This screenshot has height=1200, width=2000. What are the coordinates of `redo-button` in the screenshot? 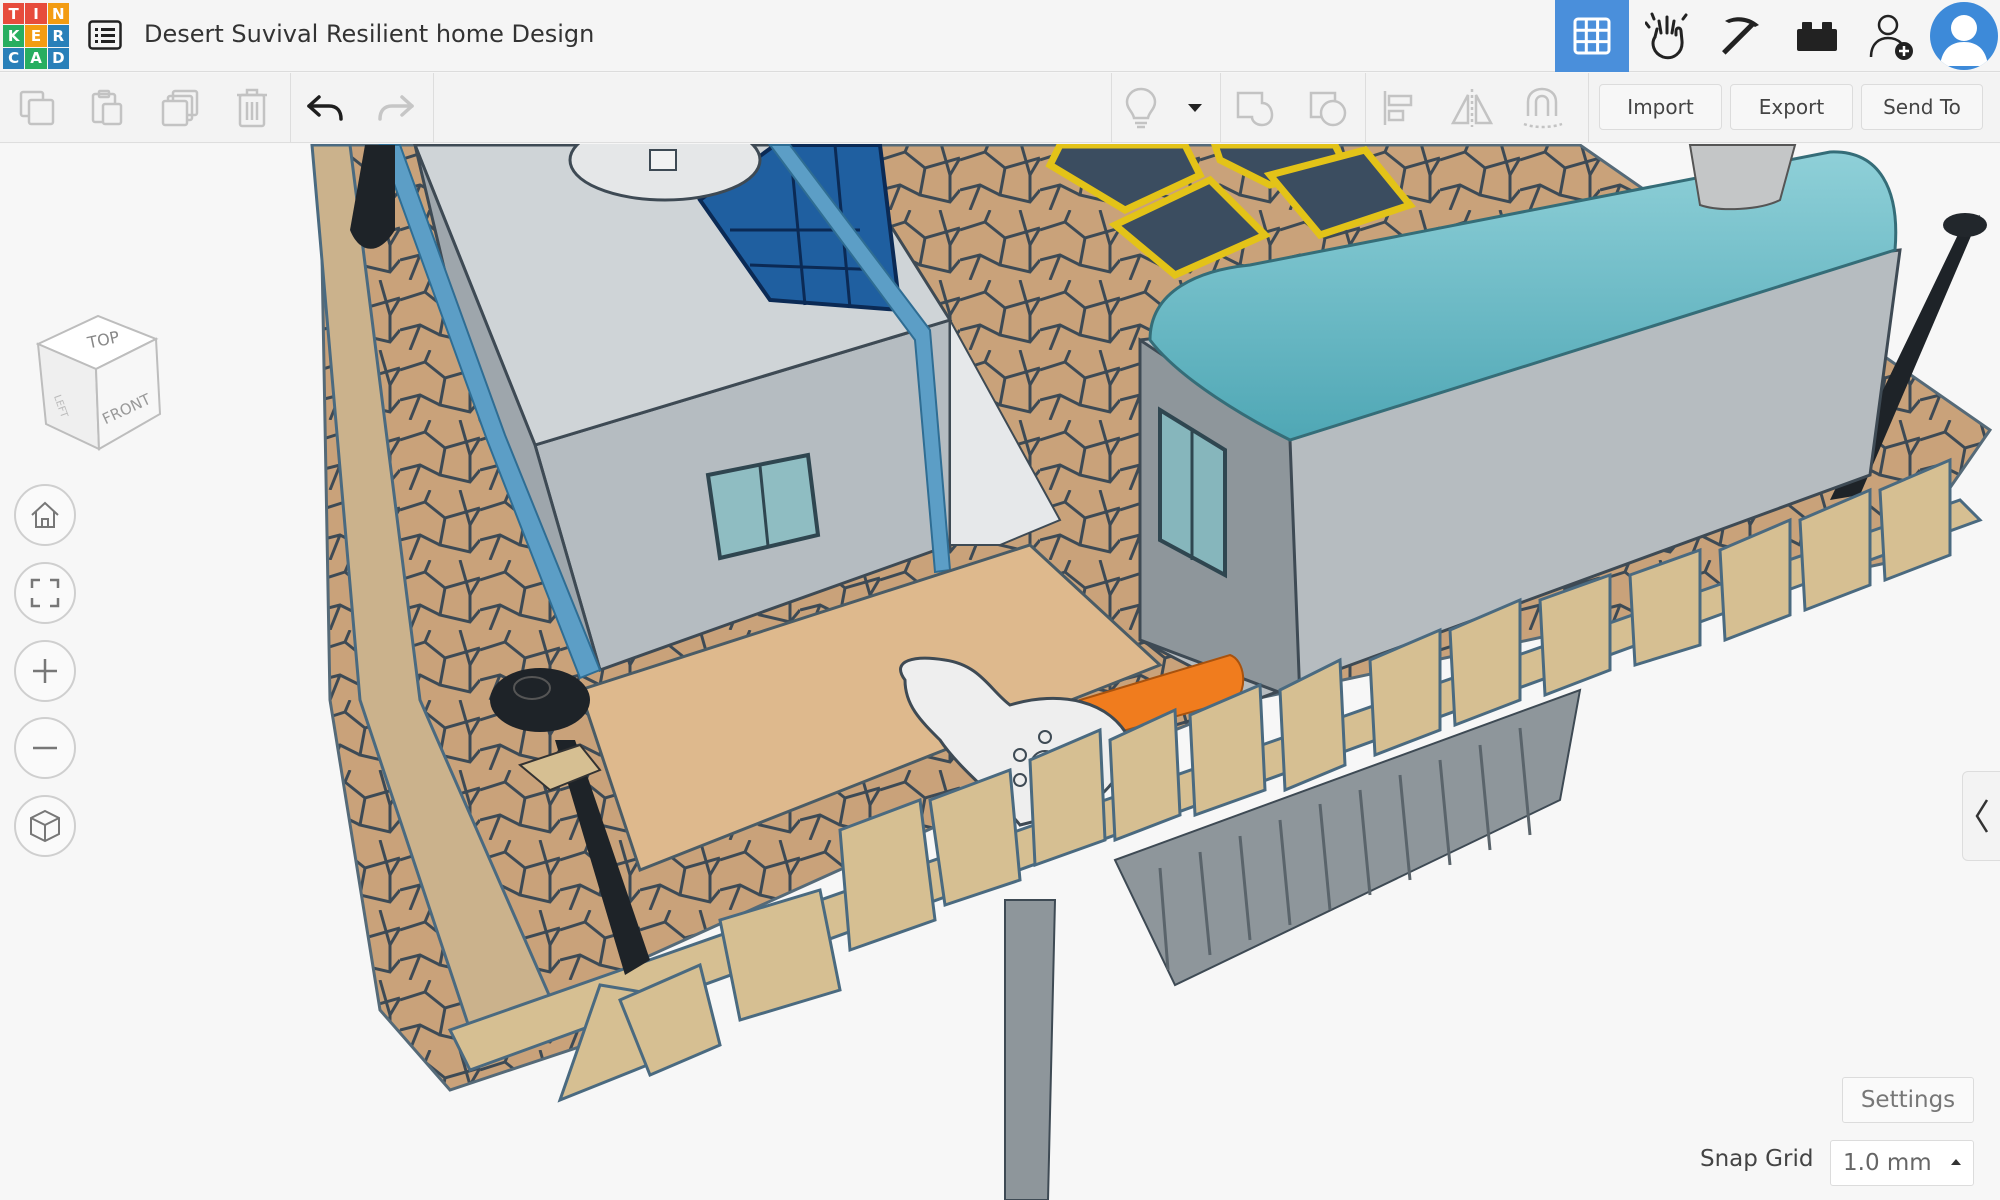 It's located at (396, 108).